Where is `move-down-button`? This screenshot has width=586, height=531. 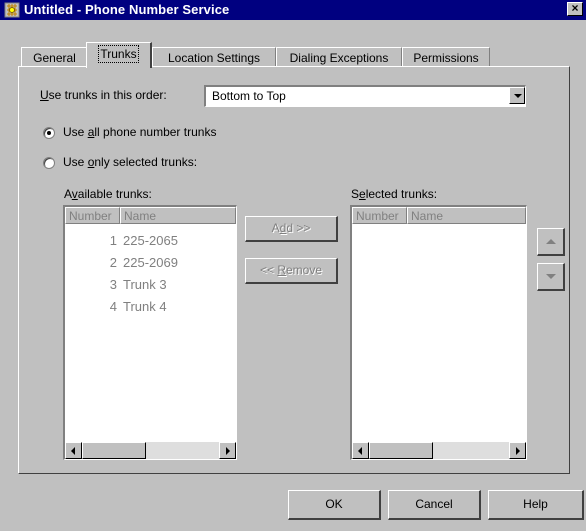
move-down-button is located at coordinates (551, 277).